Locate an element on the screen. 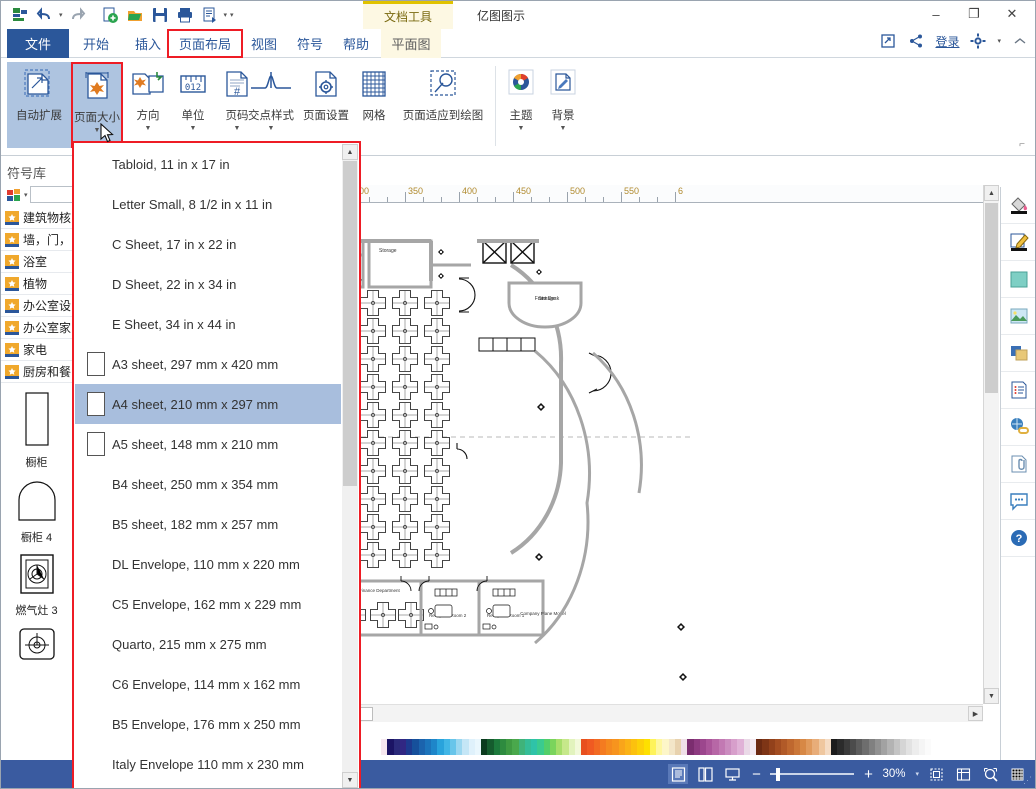  tab-start: 开始 is located at coordinates (96, 43).